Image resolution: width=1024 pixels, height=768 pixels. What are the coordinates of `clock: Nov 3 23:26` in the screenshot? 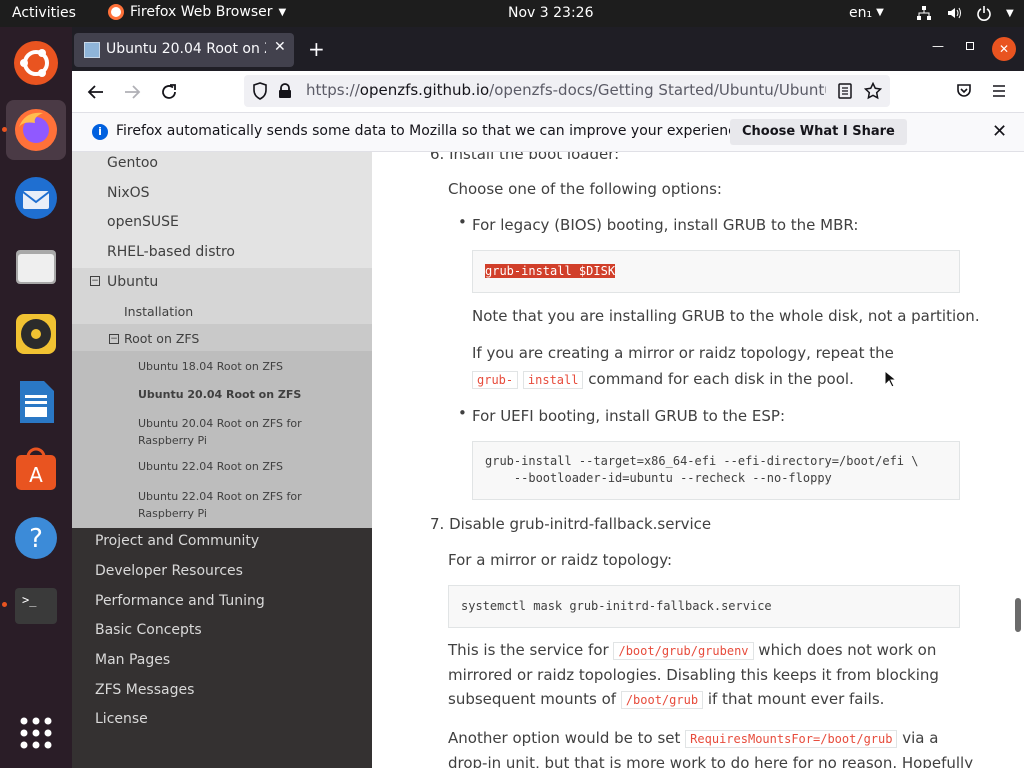 It's located at (550, 13).